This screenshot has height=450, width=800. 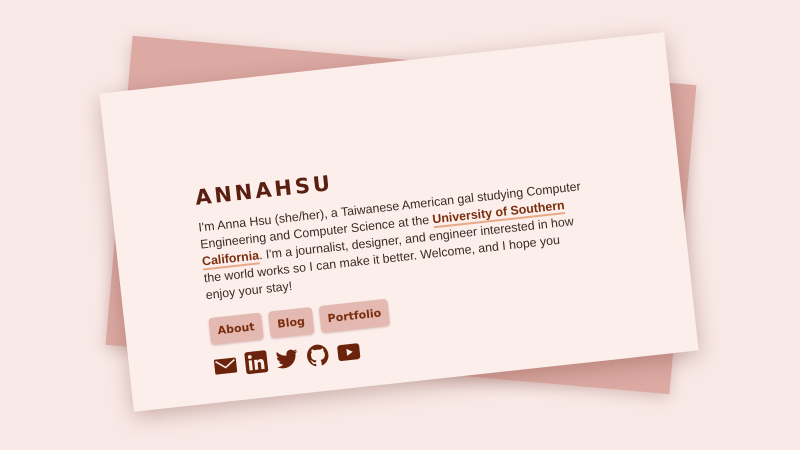 I want to click on portfolio-button: Portfolio, so click(x=354, y=316).